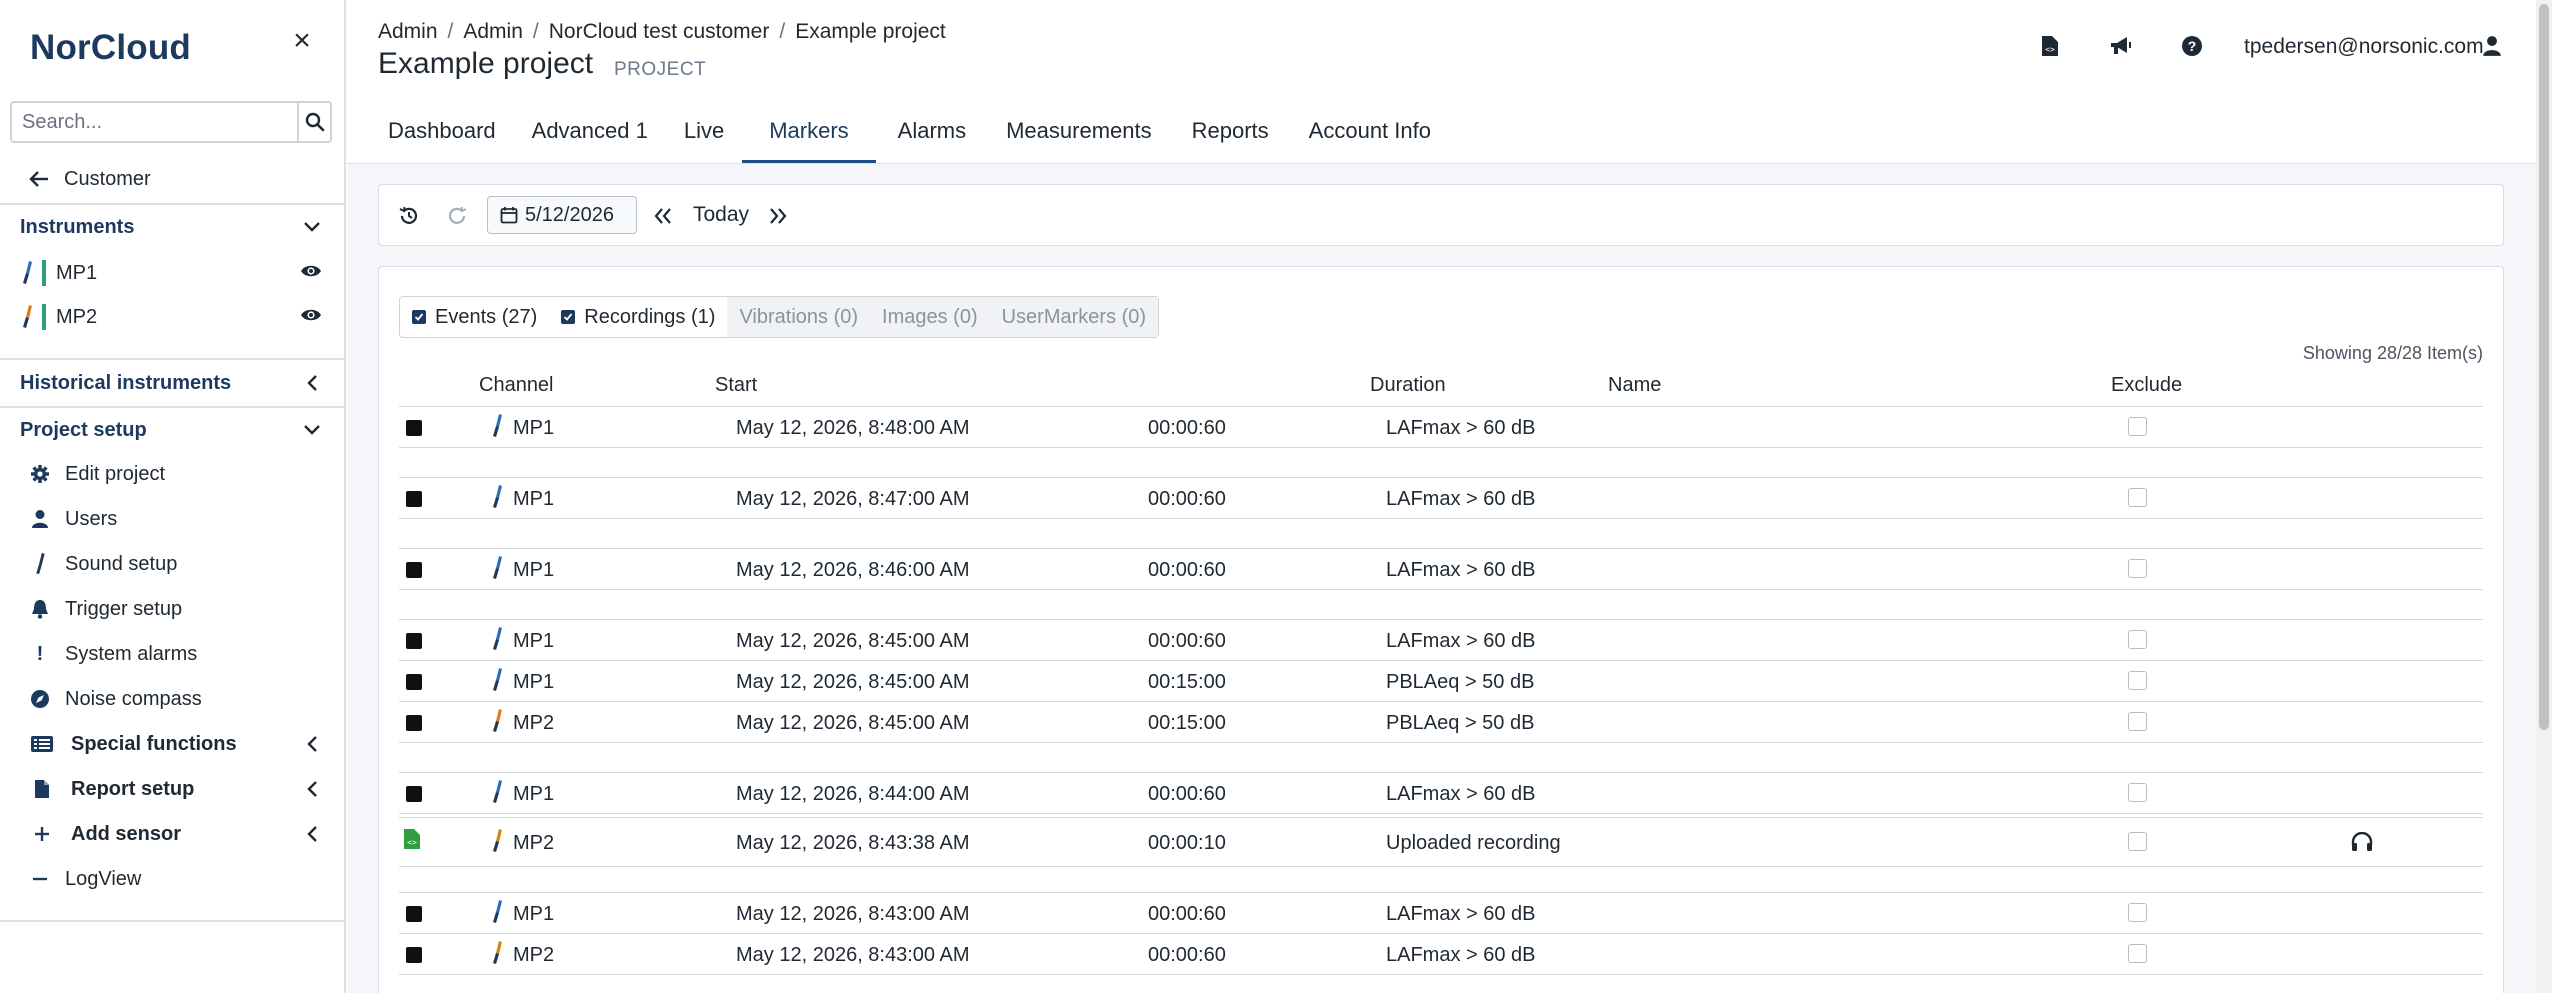 The image size is (2552, 993). What do you see at coordinates (77, 226) in the screenshot?
I see `instruments-header-label: Instruments` at bounding box center [77, 226].